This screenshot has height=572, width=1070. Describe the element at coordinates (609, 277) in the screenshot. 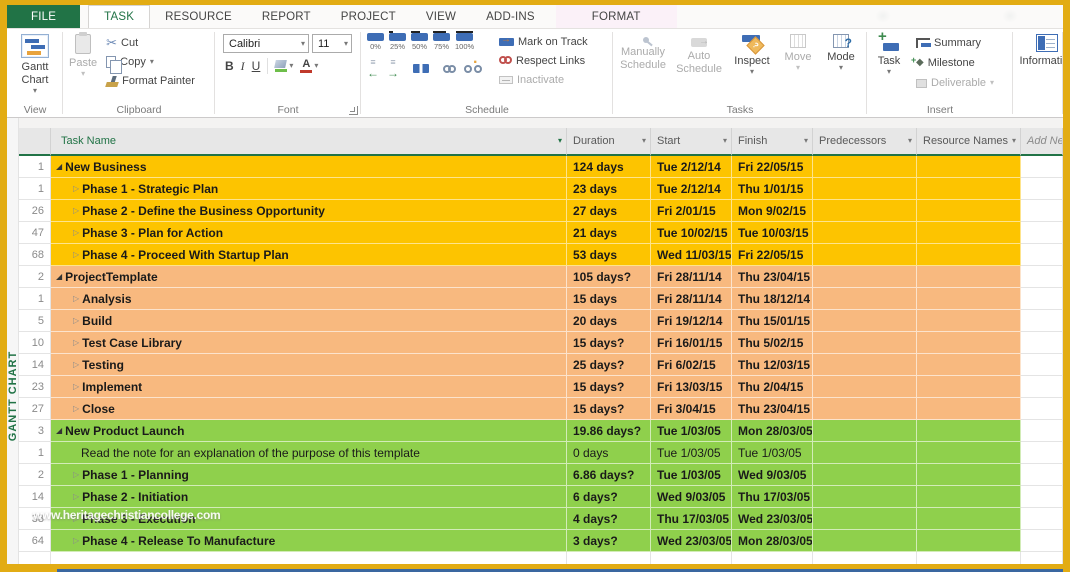

I see `duration-cell: 105 days?` at that location.